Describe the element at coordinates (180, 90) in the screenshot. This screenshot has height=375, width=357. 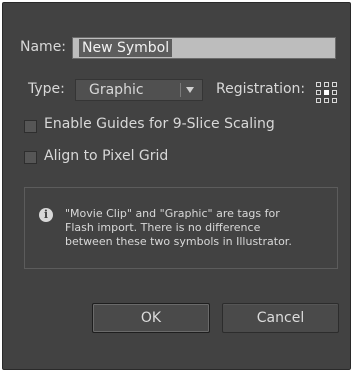
I see `dropdown-divider` at that location.